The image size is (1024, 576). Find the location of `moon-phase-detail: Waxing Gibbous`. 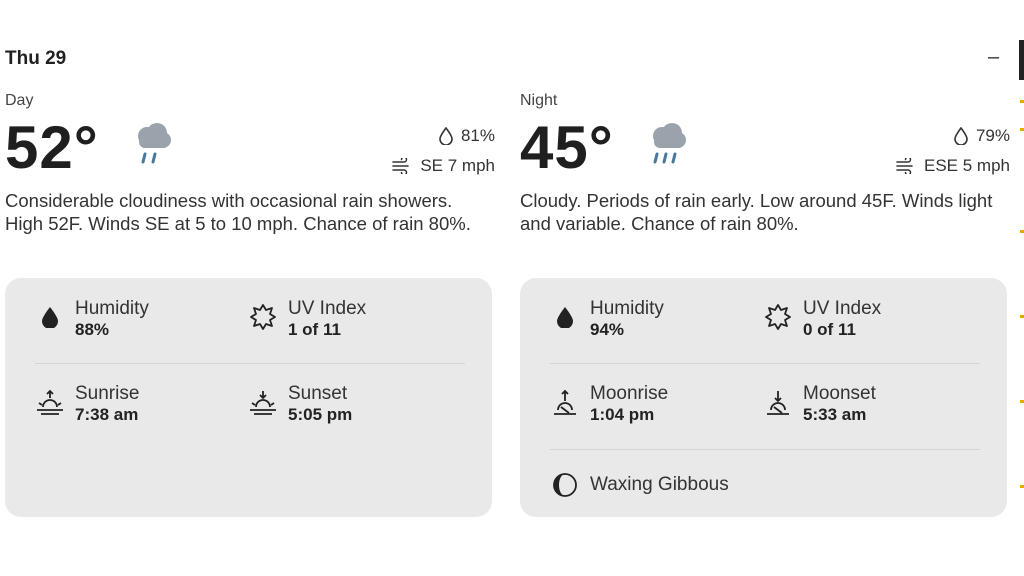

moon-phase-detail: Waxing Gibbous is located at coordinates (639, 485).